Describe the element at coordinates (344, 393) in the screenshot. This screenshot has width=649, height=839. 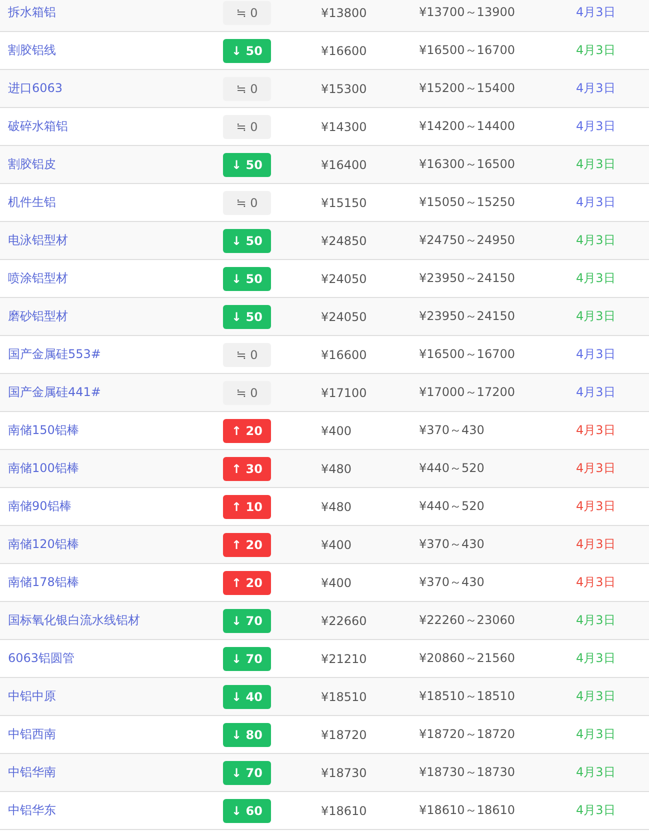
I see `price-cell: ¥17100` at that location.